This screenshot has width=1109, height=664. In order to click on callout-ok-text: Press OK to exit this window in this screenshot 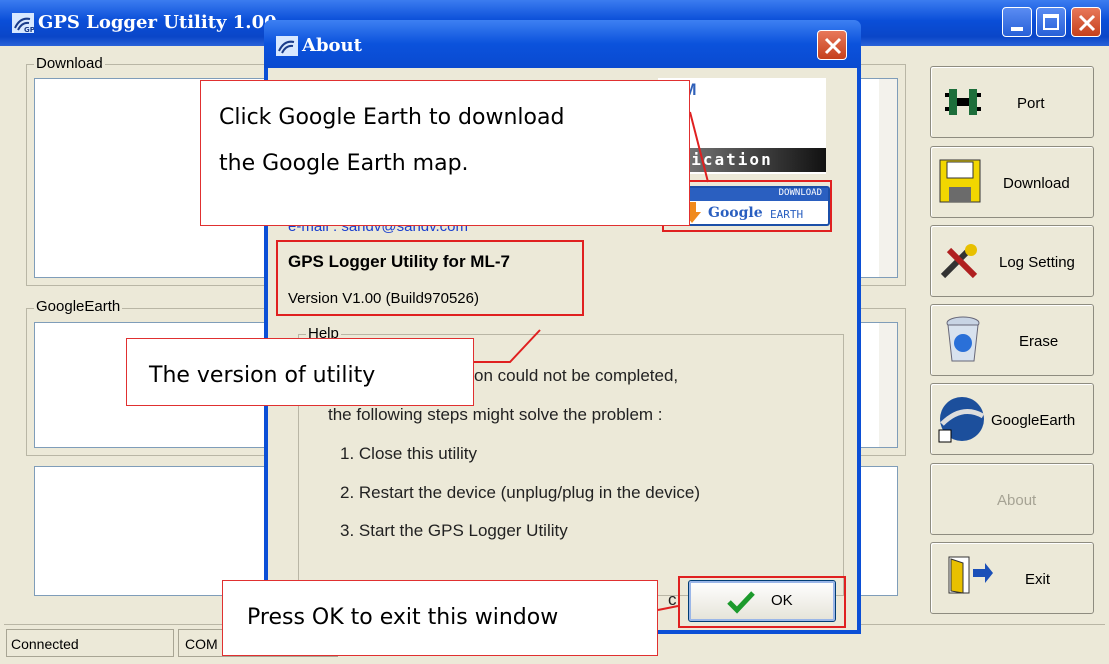, I will do `click(403, 617)`.